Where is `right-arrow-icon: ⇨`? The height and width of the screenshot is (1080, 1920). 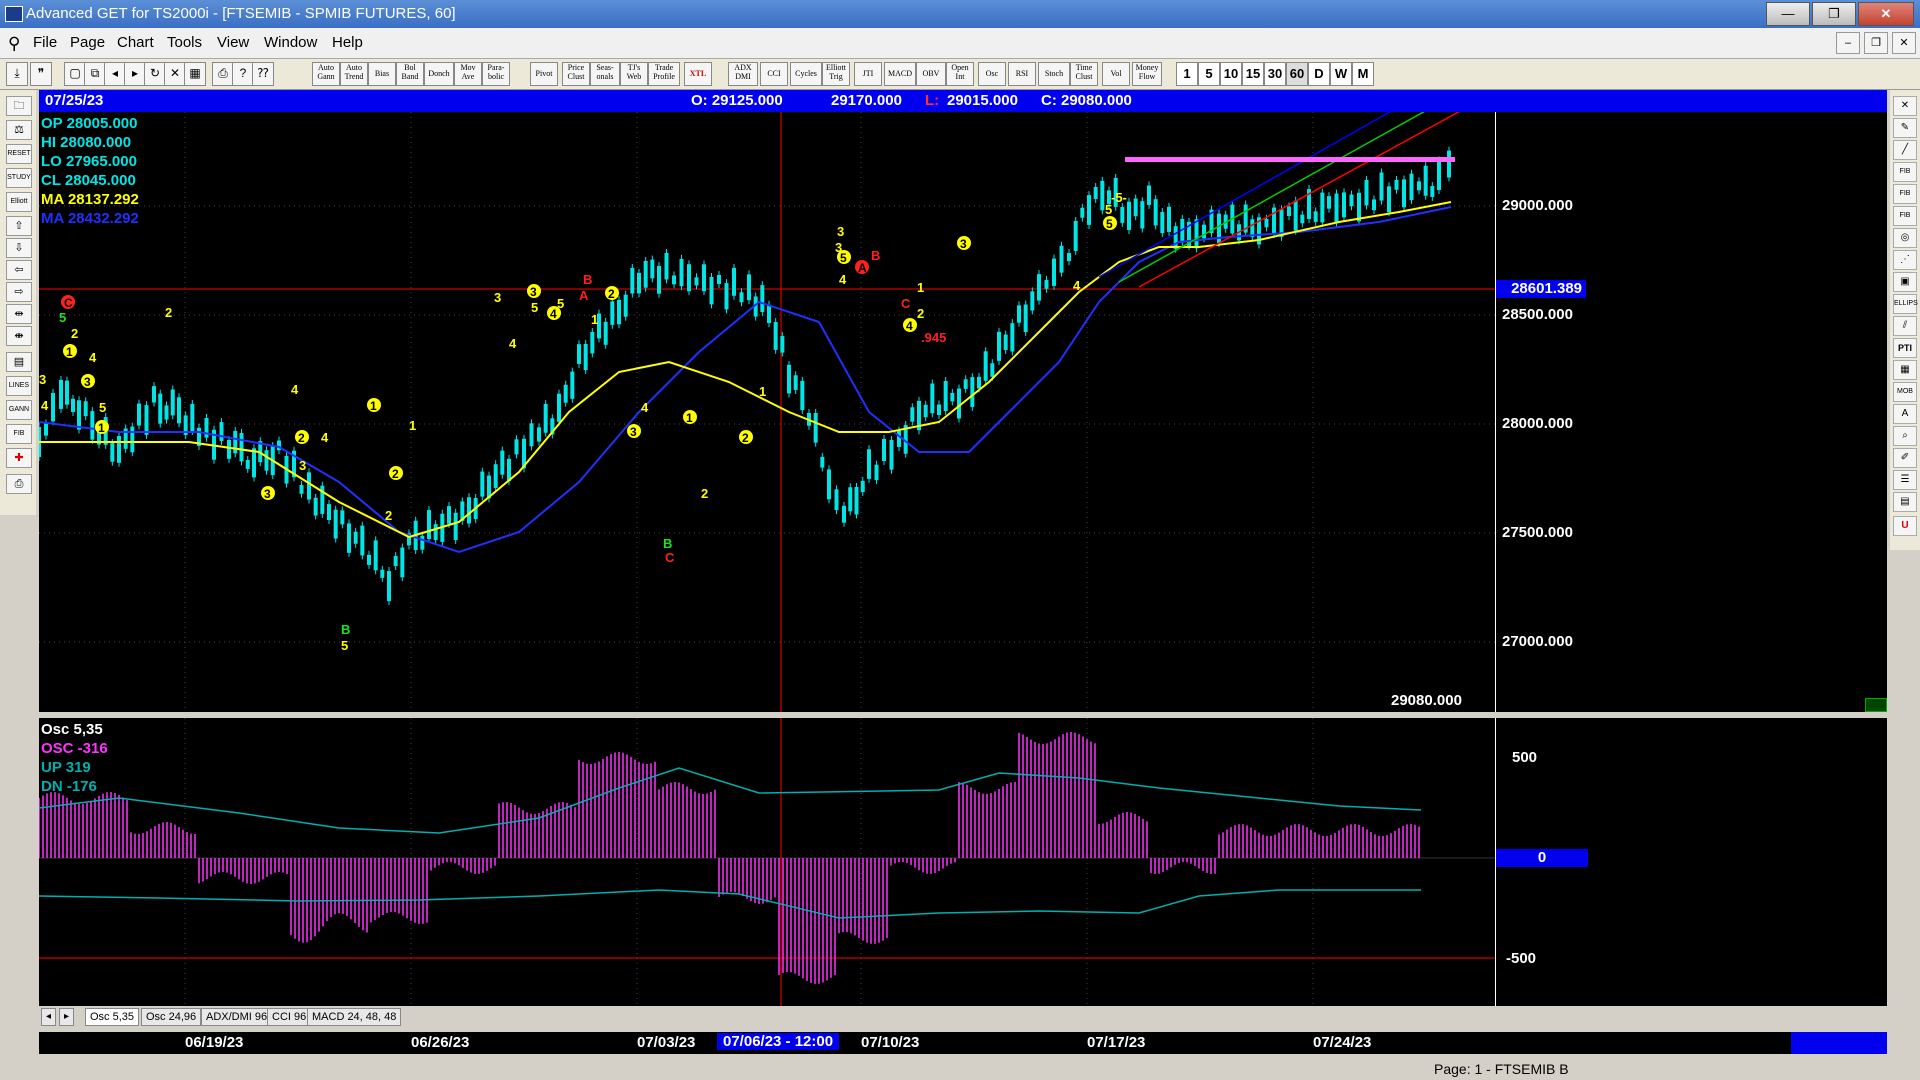
right-arrow-icon: ⇨ is located at coordinates (19, 292).